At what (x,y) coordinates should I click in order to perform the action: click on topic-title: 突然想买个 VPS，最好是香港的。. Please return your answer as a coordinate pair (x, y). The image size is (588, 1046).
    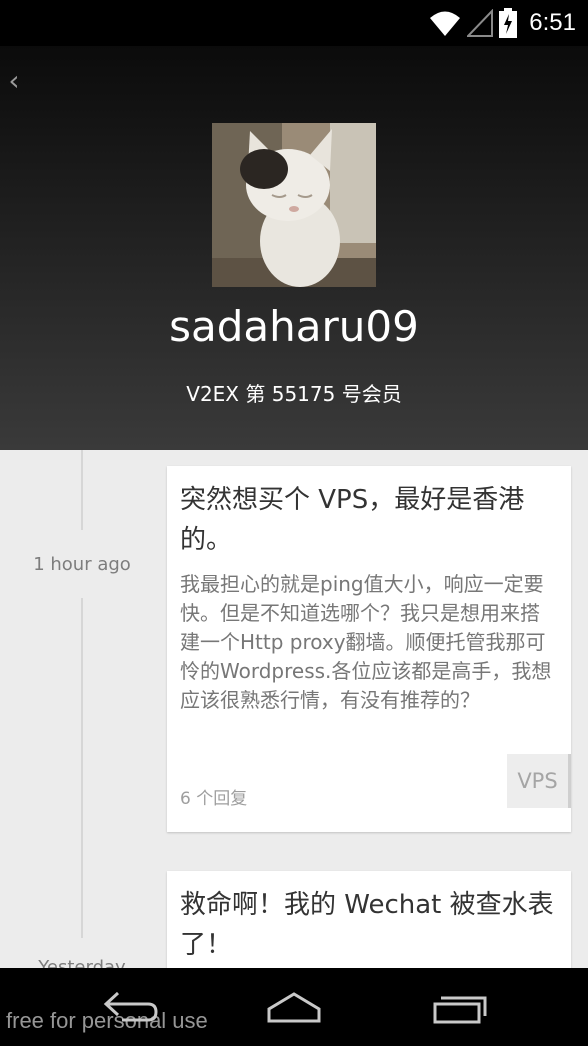
    Looking at the image, I should click on (369, 520).